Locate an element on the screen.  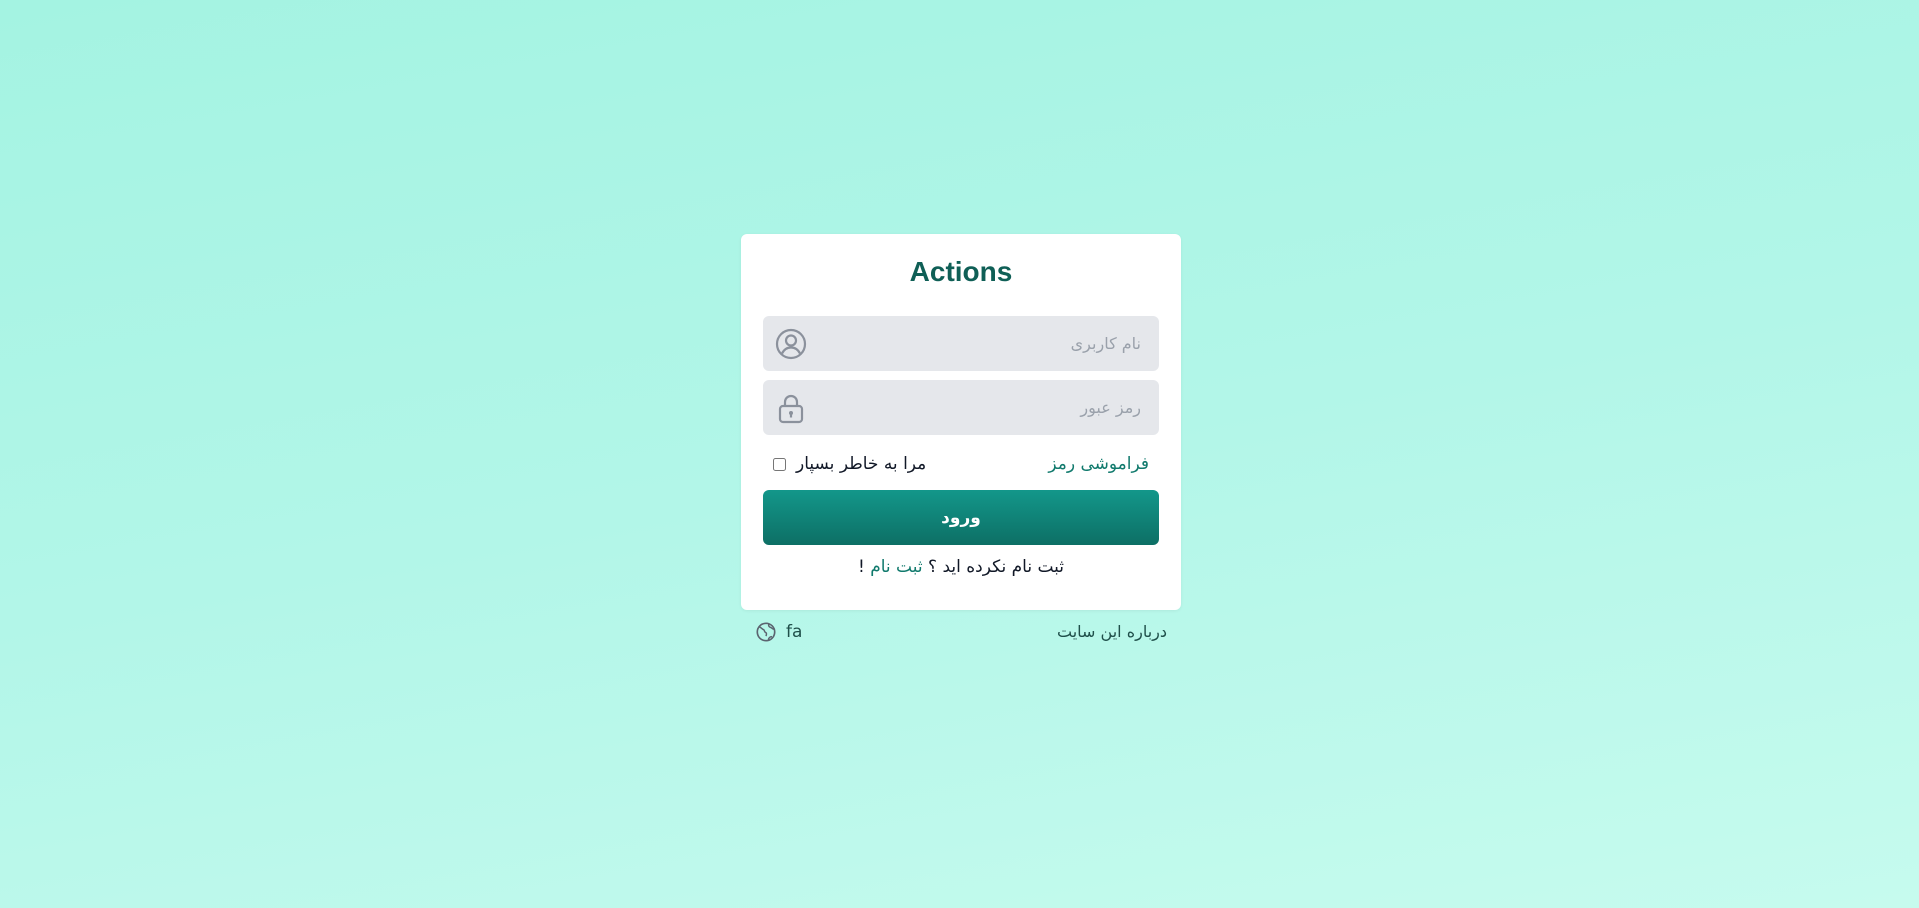
page-title: Actions is located at coordinates (961, 271).